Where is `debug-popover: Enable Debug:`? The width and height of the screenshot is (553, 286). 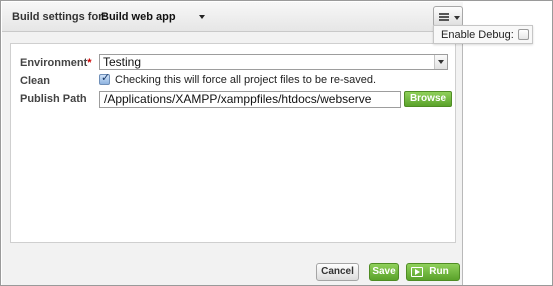
debug-popover: Enable Debug: is located at coordinates (483, 34).